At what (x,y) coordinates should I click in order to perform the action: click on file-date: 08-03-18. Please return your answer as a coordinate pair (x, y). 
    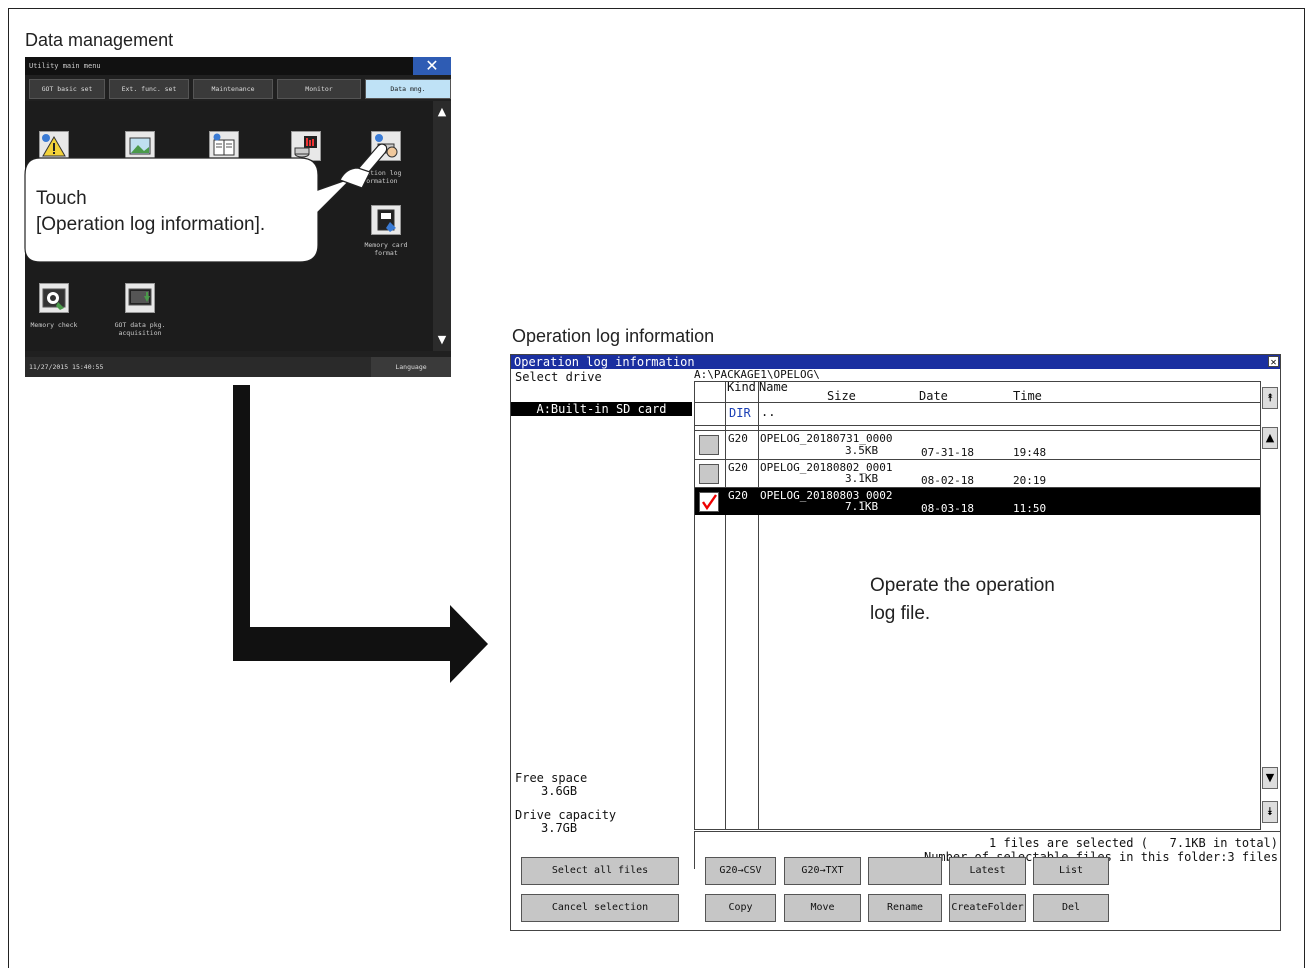
    Looking at the image, I should click on (947, 508).